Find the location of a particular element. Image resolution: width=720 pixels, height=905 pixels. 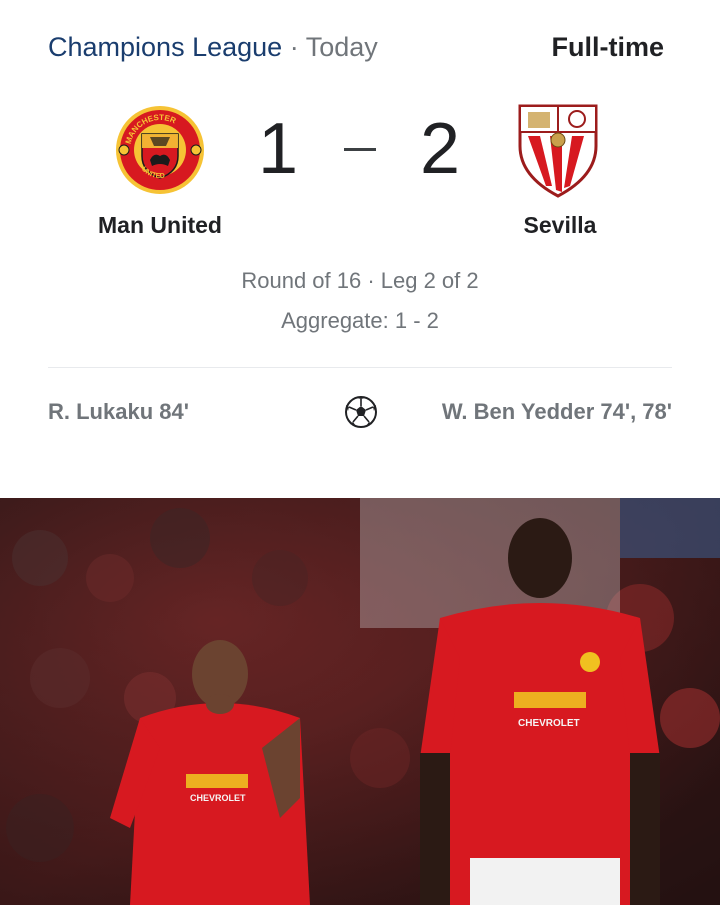

home-scorers: R. Lukaku 84' is located at coordinates (118, 411).